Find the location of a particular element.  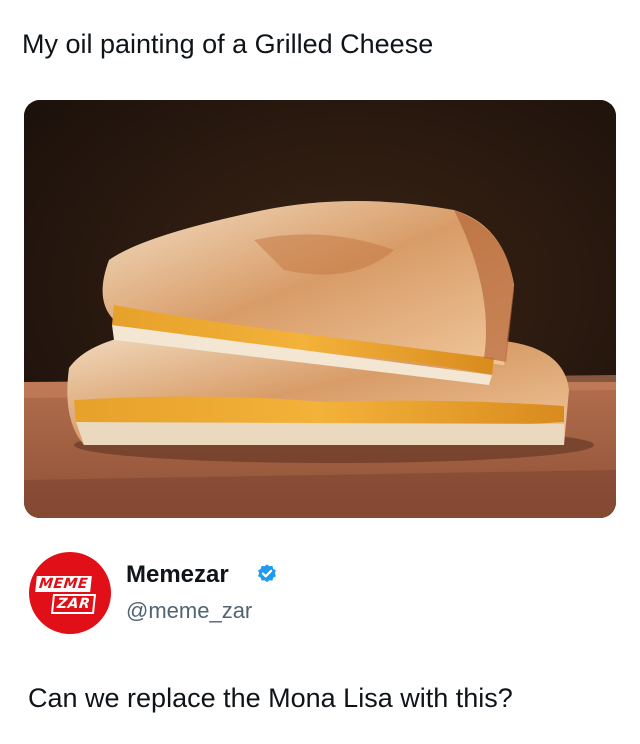

avatar-logo-meme: MEME is located at coordinates (63, 584).